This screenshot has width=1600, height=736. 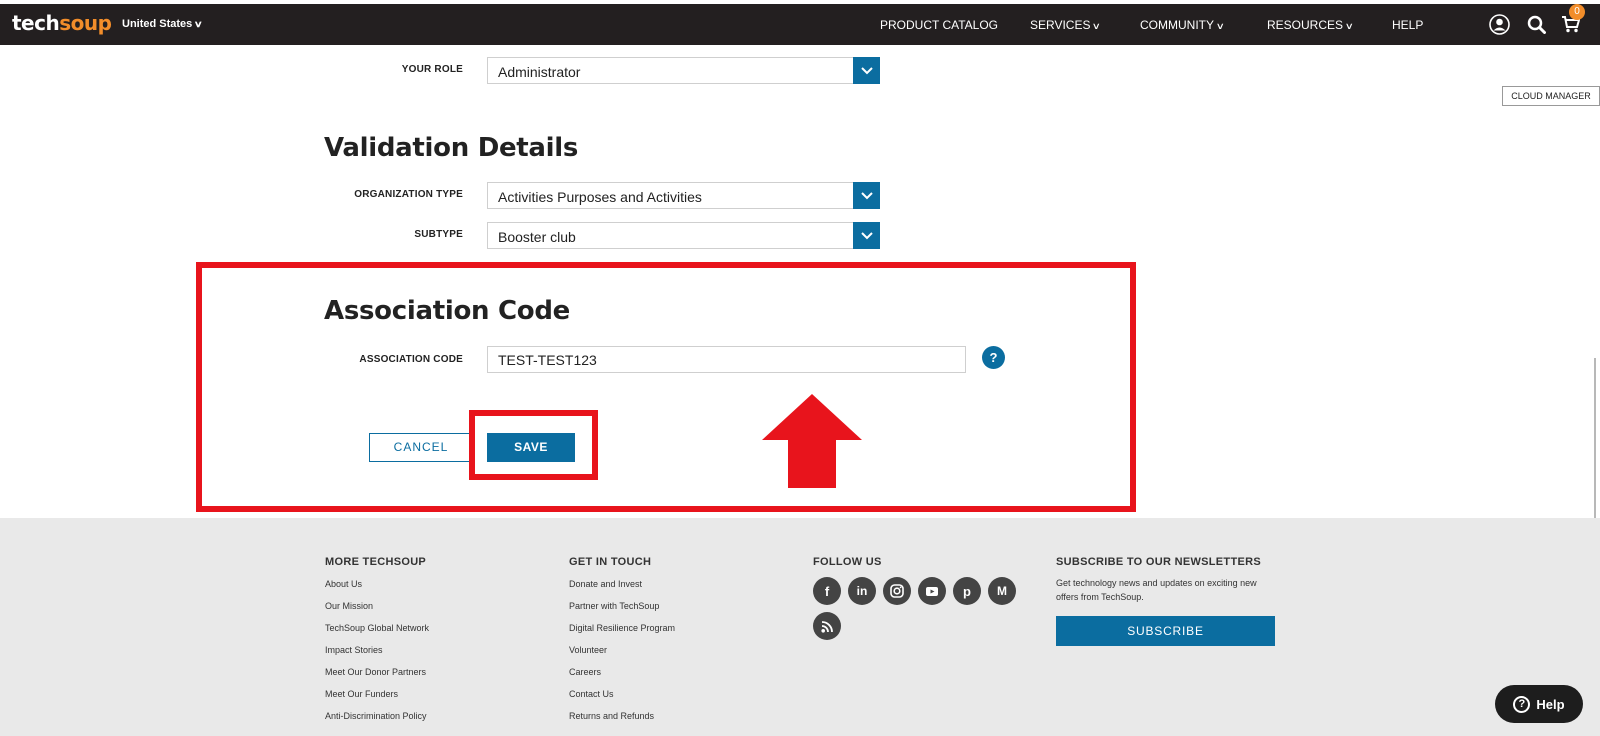 What do you see at coordinates (600, 197) in the screenshot?
I see `organization-type-value: Activities Purposes and Activities` at bounding box center [600, 197].